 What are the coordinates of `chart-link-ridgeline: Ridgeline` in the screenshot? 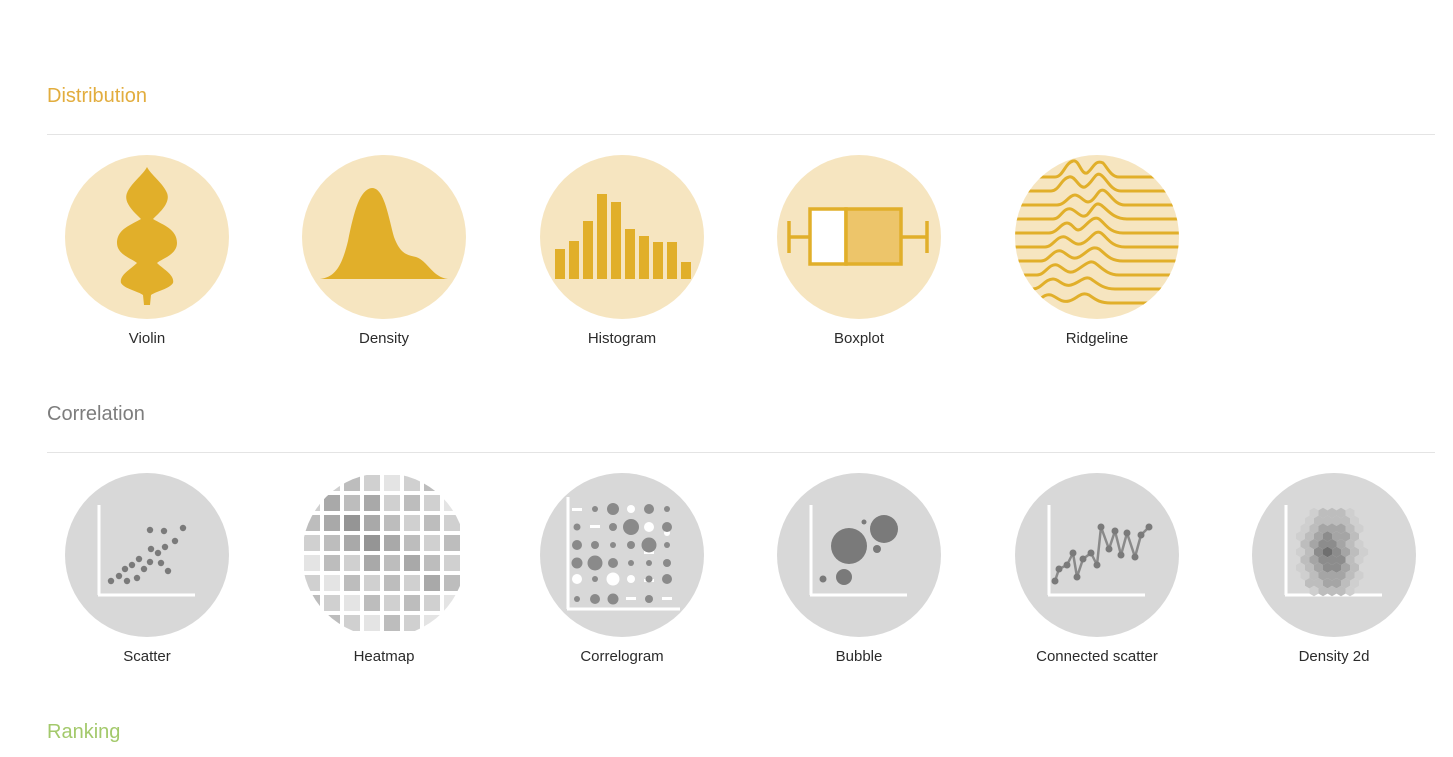 It's located at (1097, 251).